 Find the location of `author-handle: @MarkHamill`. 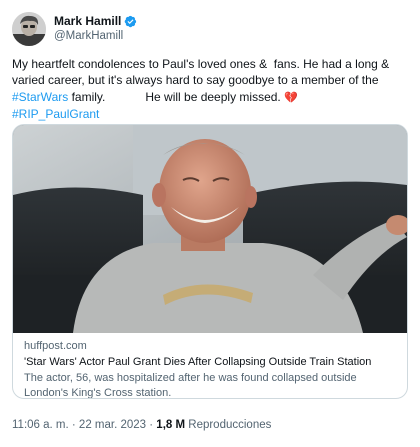

author-handle: @MarkHamill is located at coordinates (95, 36).